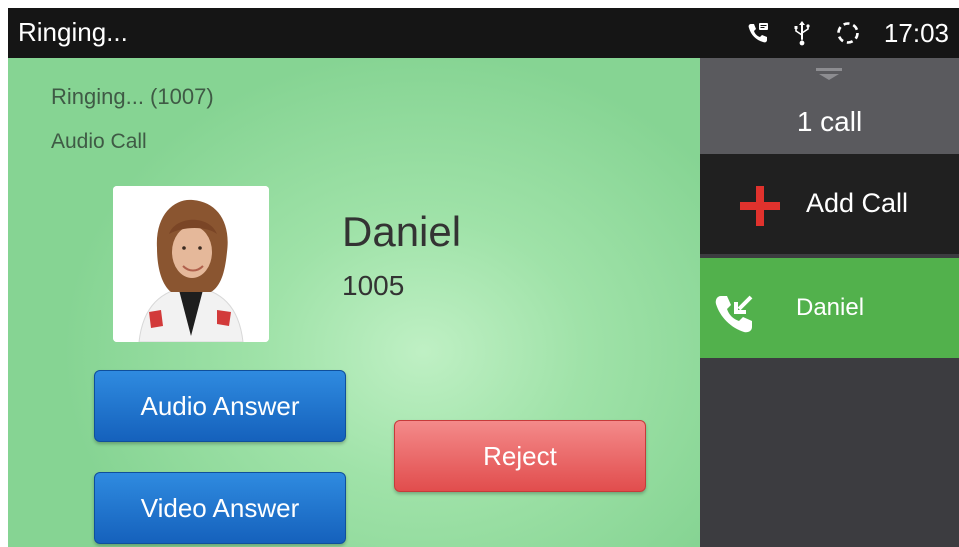 The height and width of the screenshot is (547, 959). I want to click on status-icons: 17:03, so click(847, 33).